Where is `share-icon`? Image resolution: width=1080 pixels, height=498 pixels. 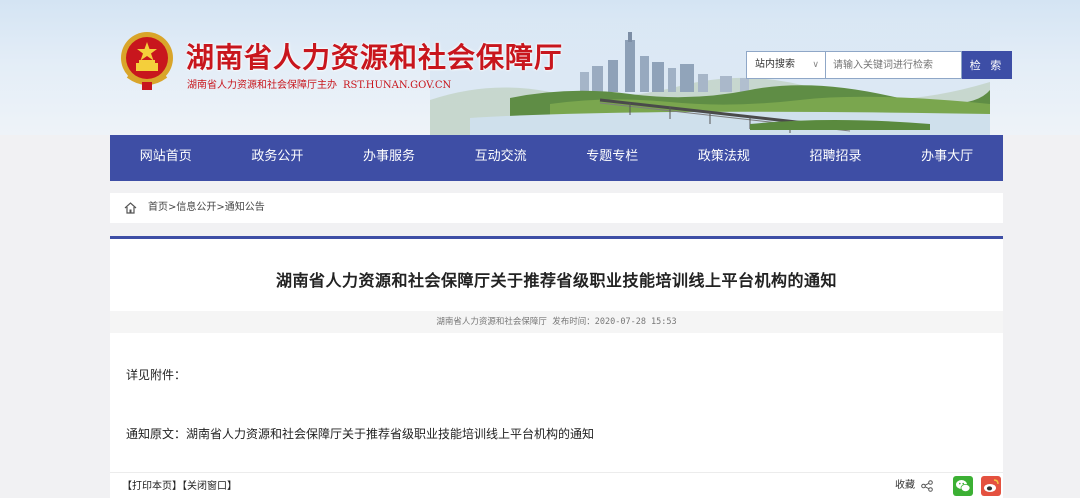 share-icon is located at coordinates (927, 486).